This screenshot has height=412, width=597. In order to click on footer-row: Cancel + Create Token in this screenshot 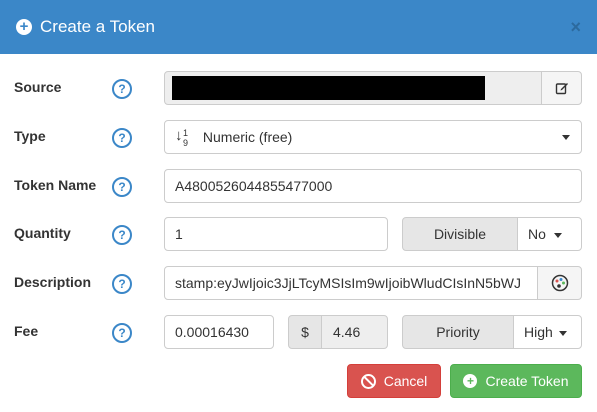, I will do `click(298, 381)`.